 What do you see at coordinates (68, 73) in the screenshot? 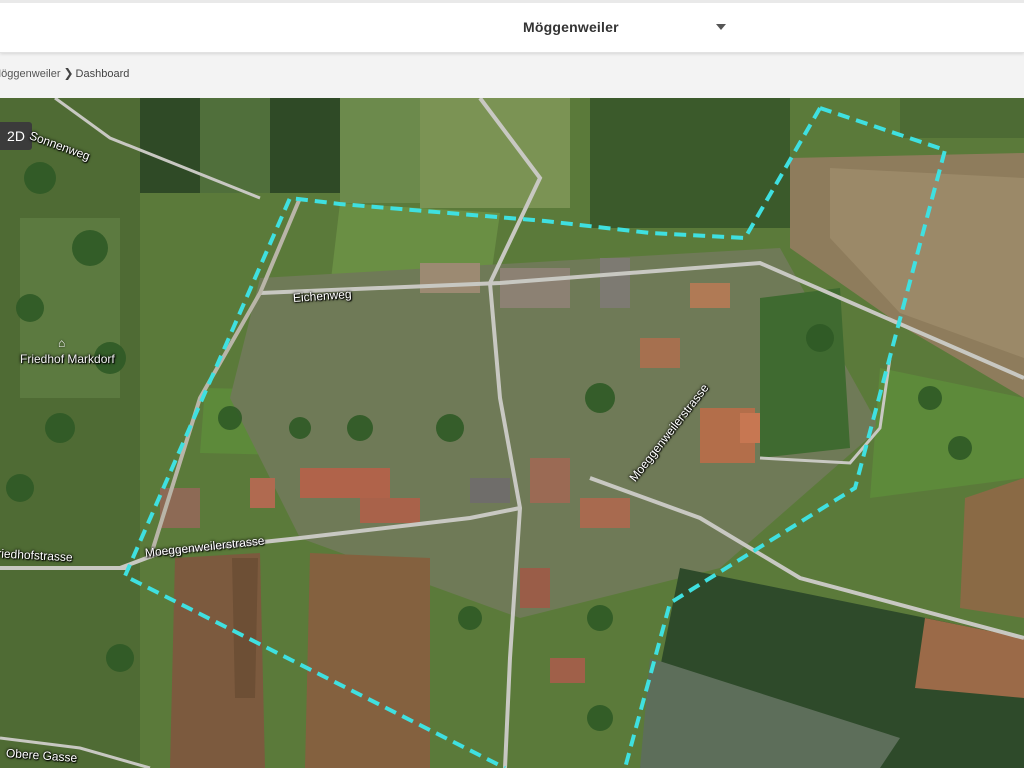
I see `chevron-right-icon: ❯` at bounding box center [68, 73].